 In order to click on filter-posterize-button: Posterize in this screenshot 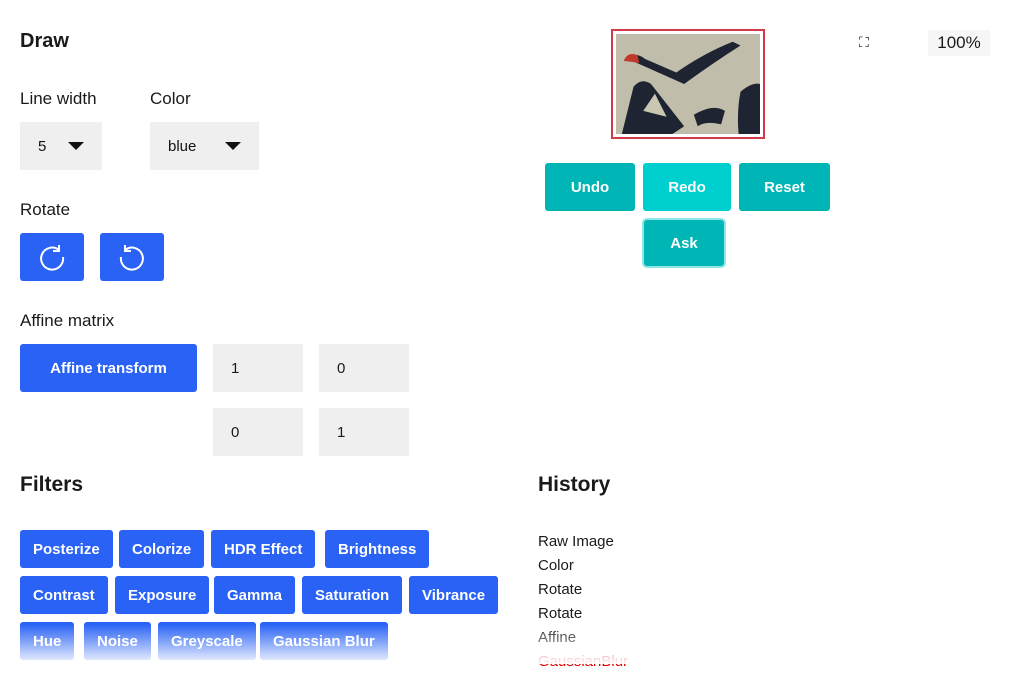, I will do `click(66, 549)`.